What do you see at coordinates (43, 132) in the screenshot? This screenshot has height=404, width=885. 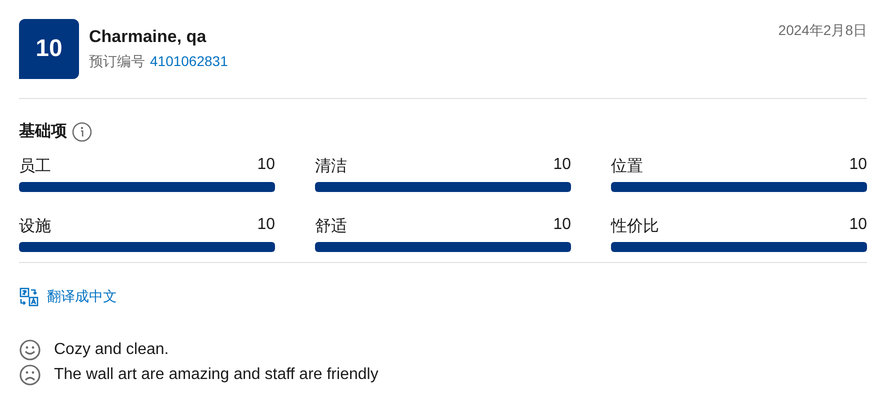 I see `section-title: 基础项` at bounding box center [43, 132].